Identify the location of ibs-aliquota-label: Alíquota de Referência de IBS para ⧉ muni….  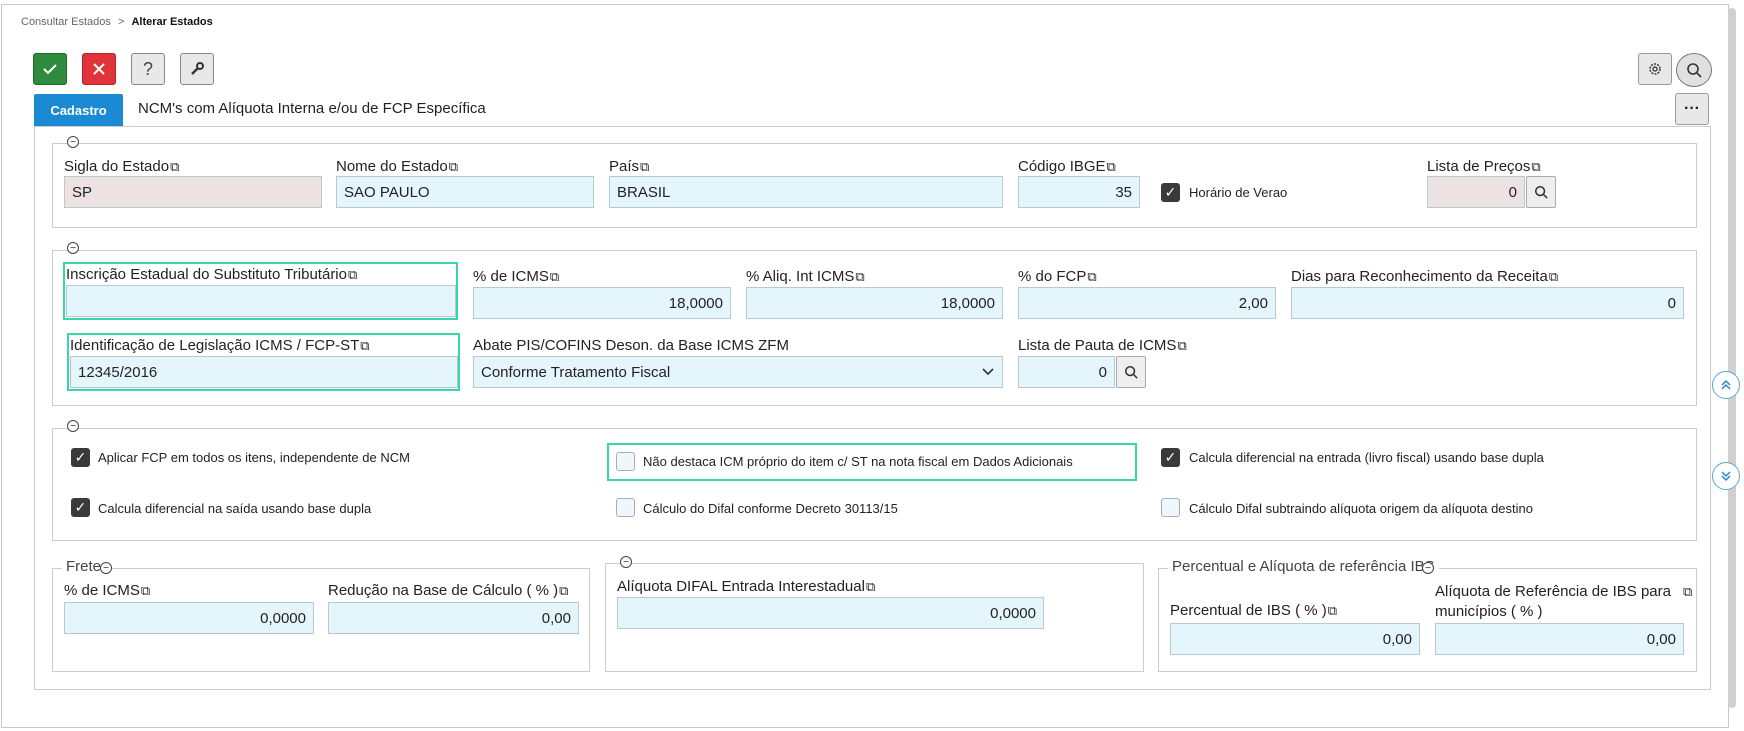
(1564, 601).